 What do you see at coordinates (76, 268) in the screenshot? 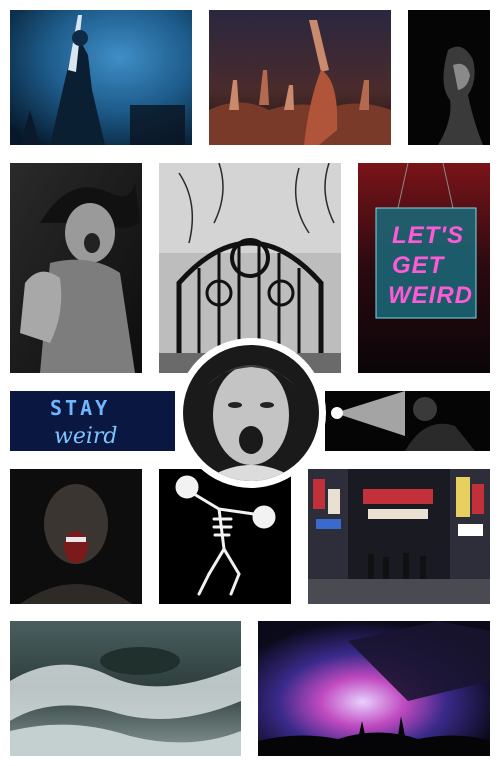
I see `screaming-man-bw-photo` at bounding box center [76, 268].